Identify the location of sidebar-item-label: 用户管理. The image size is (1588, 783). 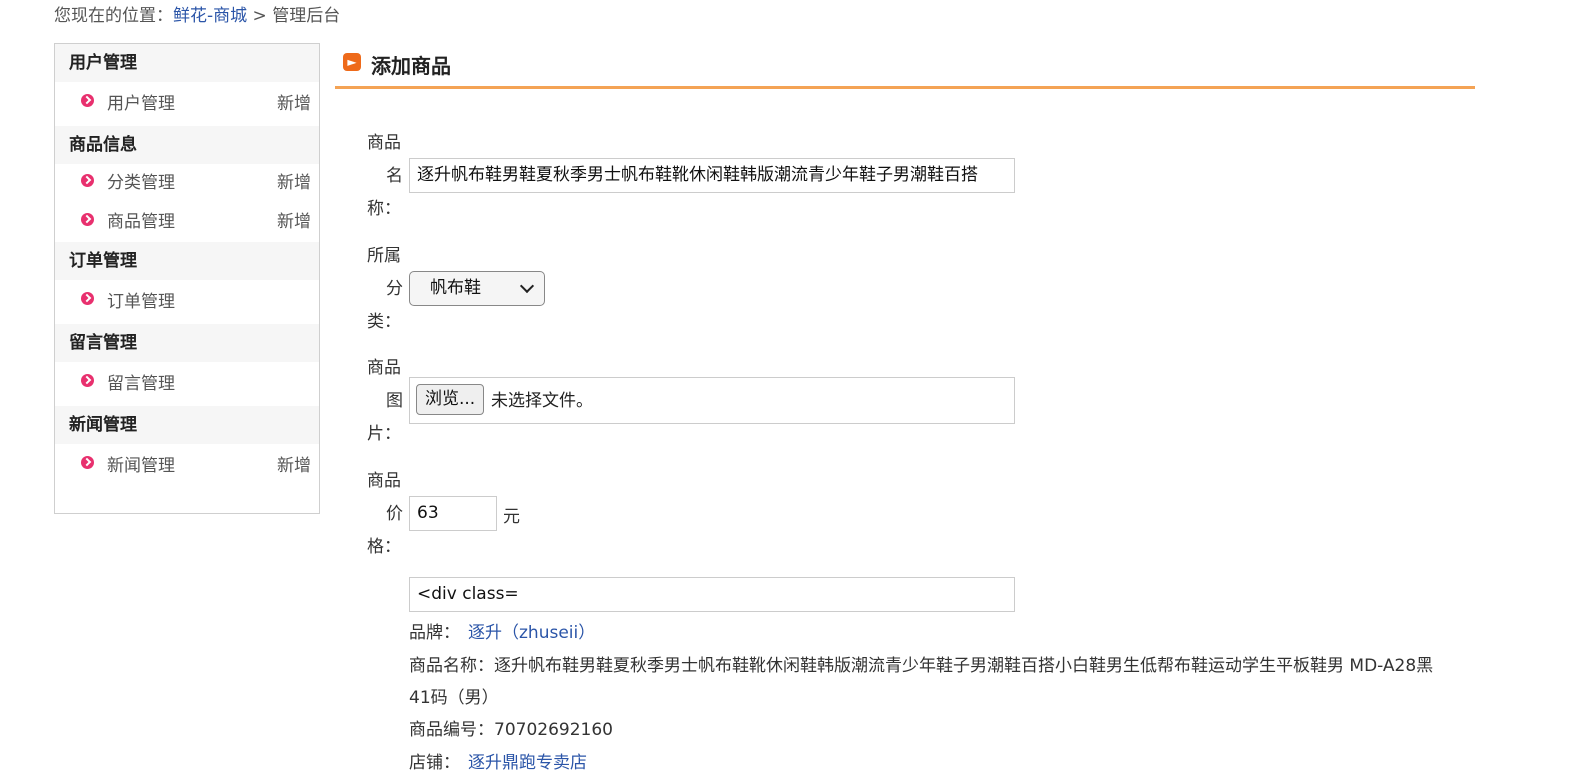
(141, 104).